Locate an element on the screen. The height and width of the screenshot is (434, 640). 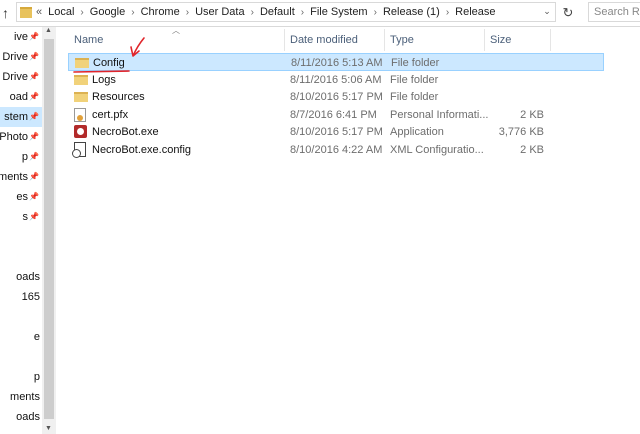
certificate-icon is located at coordinates (80, 114).